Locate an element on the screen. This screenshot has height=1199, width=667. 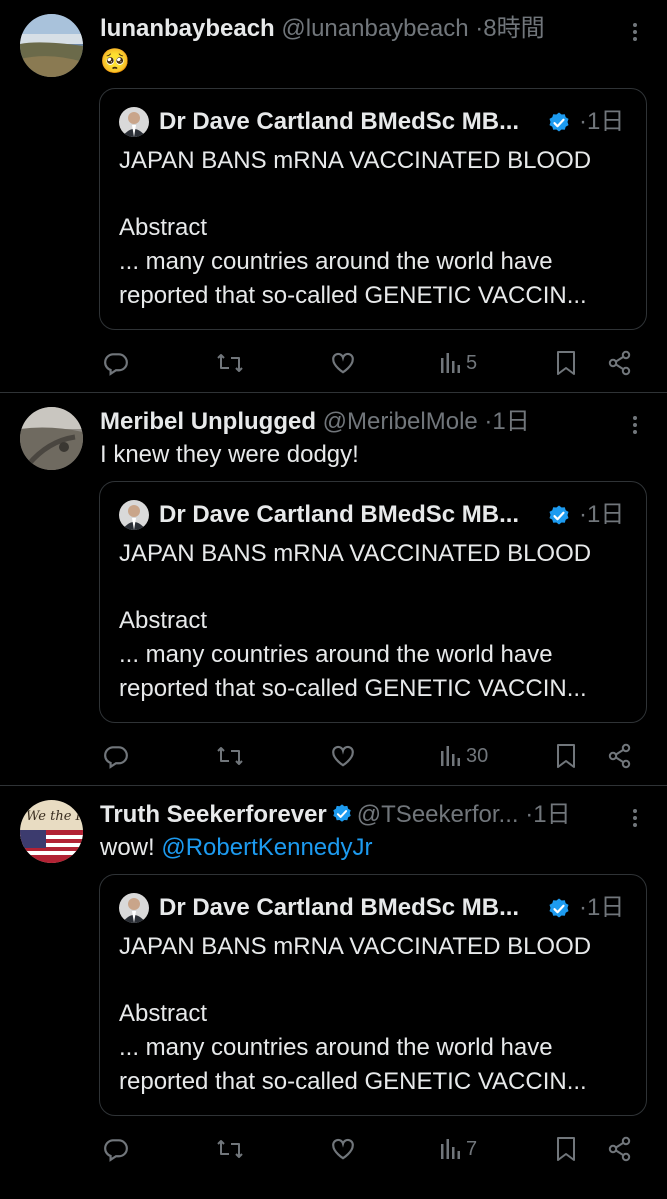
action-bar: 30 is located at coordinates (333, 756).